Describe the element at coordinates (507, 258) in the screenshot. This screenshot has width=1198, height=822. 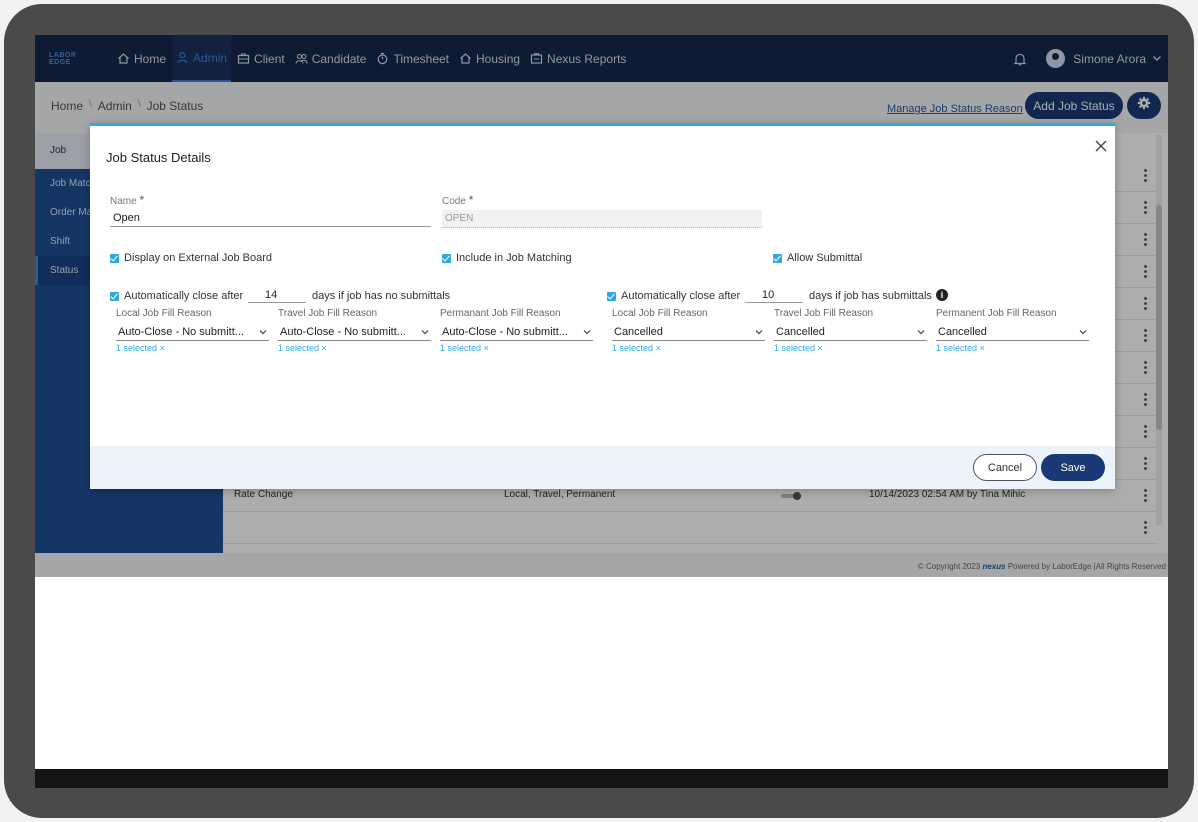
I see `include-matching-checkbox: Include in Job Matching` at that location.